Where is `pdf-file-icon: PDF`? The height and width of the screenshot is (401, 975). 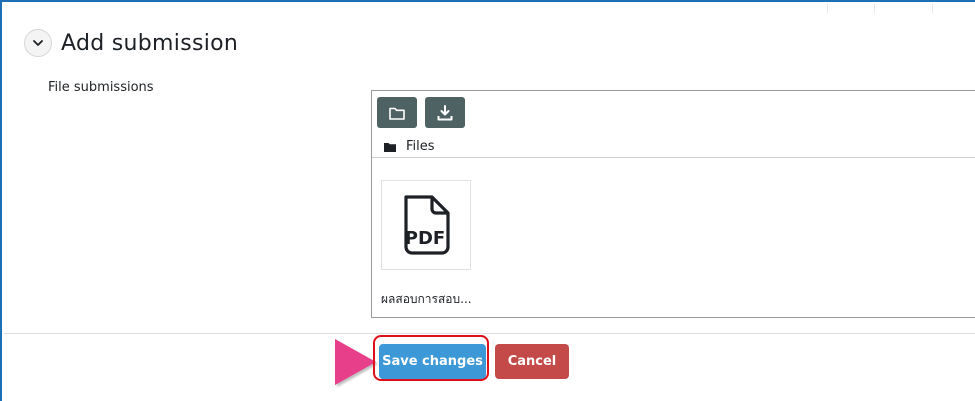
pdf-file-icon: PDF is located at coordinates (426, 225).